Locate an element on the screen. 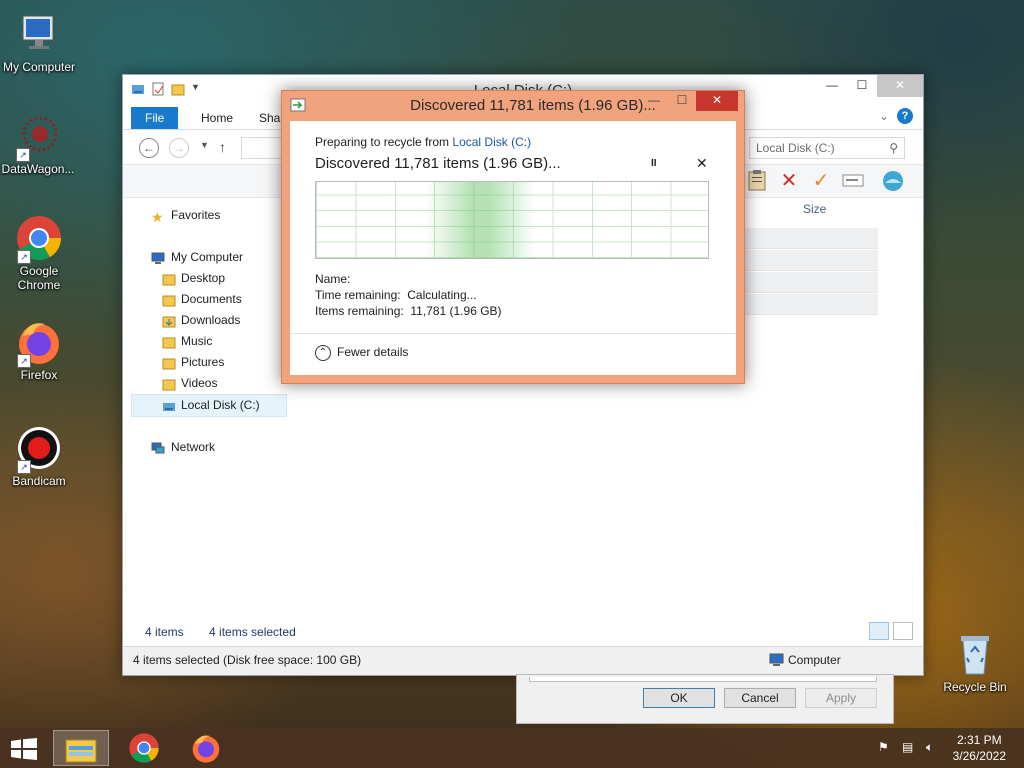  desktop-icon-recycle-bin: Recycle Bin is located at coordinates (975, 662).